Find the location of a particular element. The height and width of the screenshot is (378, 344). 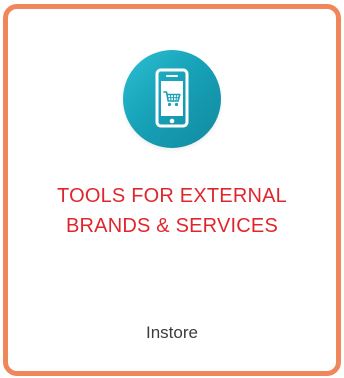

card-subtitle: Instore is located at coordinates (172, 332).